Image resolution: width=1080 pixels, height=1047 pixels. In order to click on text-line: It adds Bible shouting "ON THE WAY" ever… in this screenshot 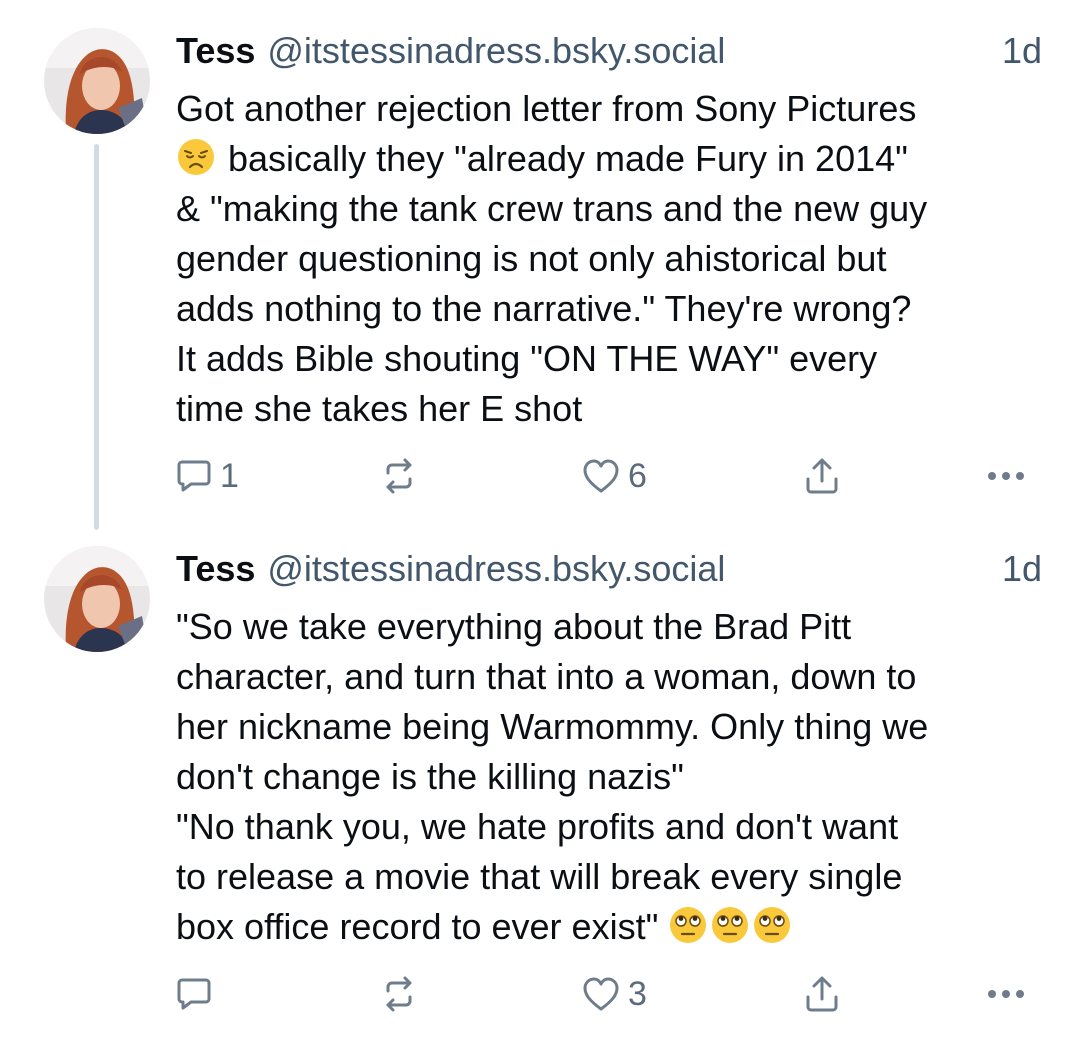, I will do `click(527, 358)`.